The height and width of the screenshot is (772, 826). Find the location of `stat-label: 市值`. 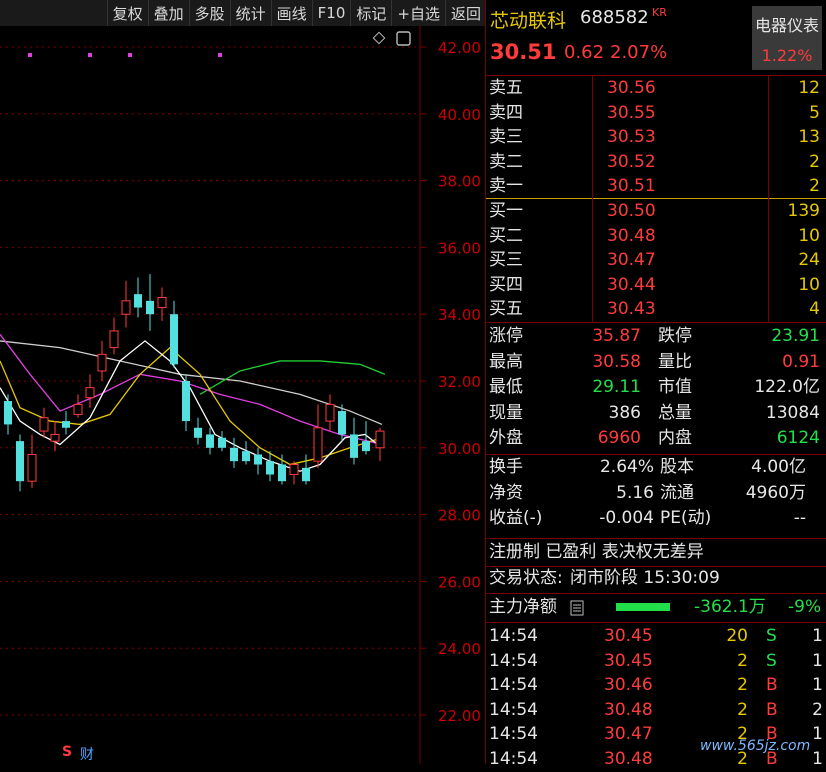

stat-label: 市值 is located at coordinates (675, 387).